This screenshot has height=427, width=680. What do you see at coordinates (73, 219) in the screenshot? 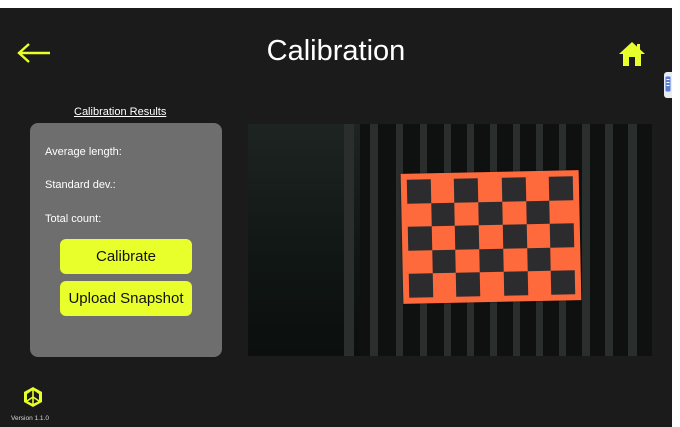
I see `total-count-label: Total count:` at bounding box center [73, 219].